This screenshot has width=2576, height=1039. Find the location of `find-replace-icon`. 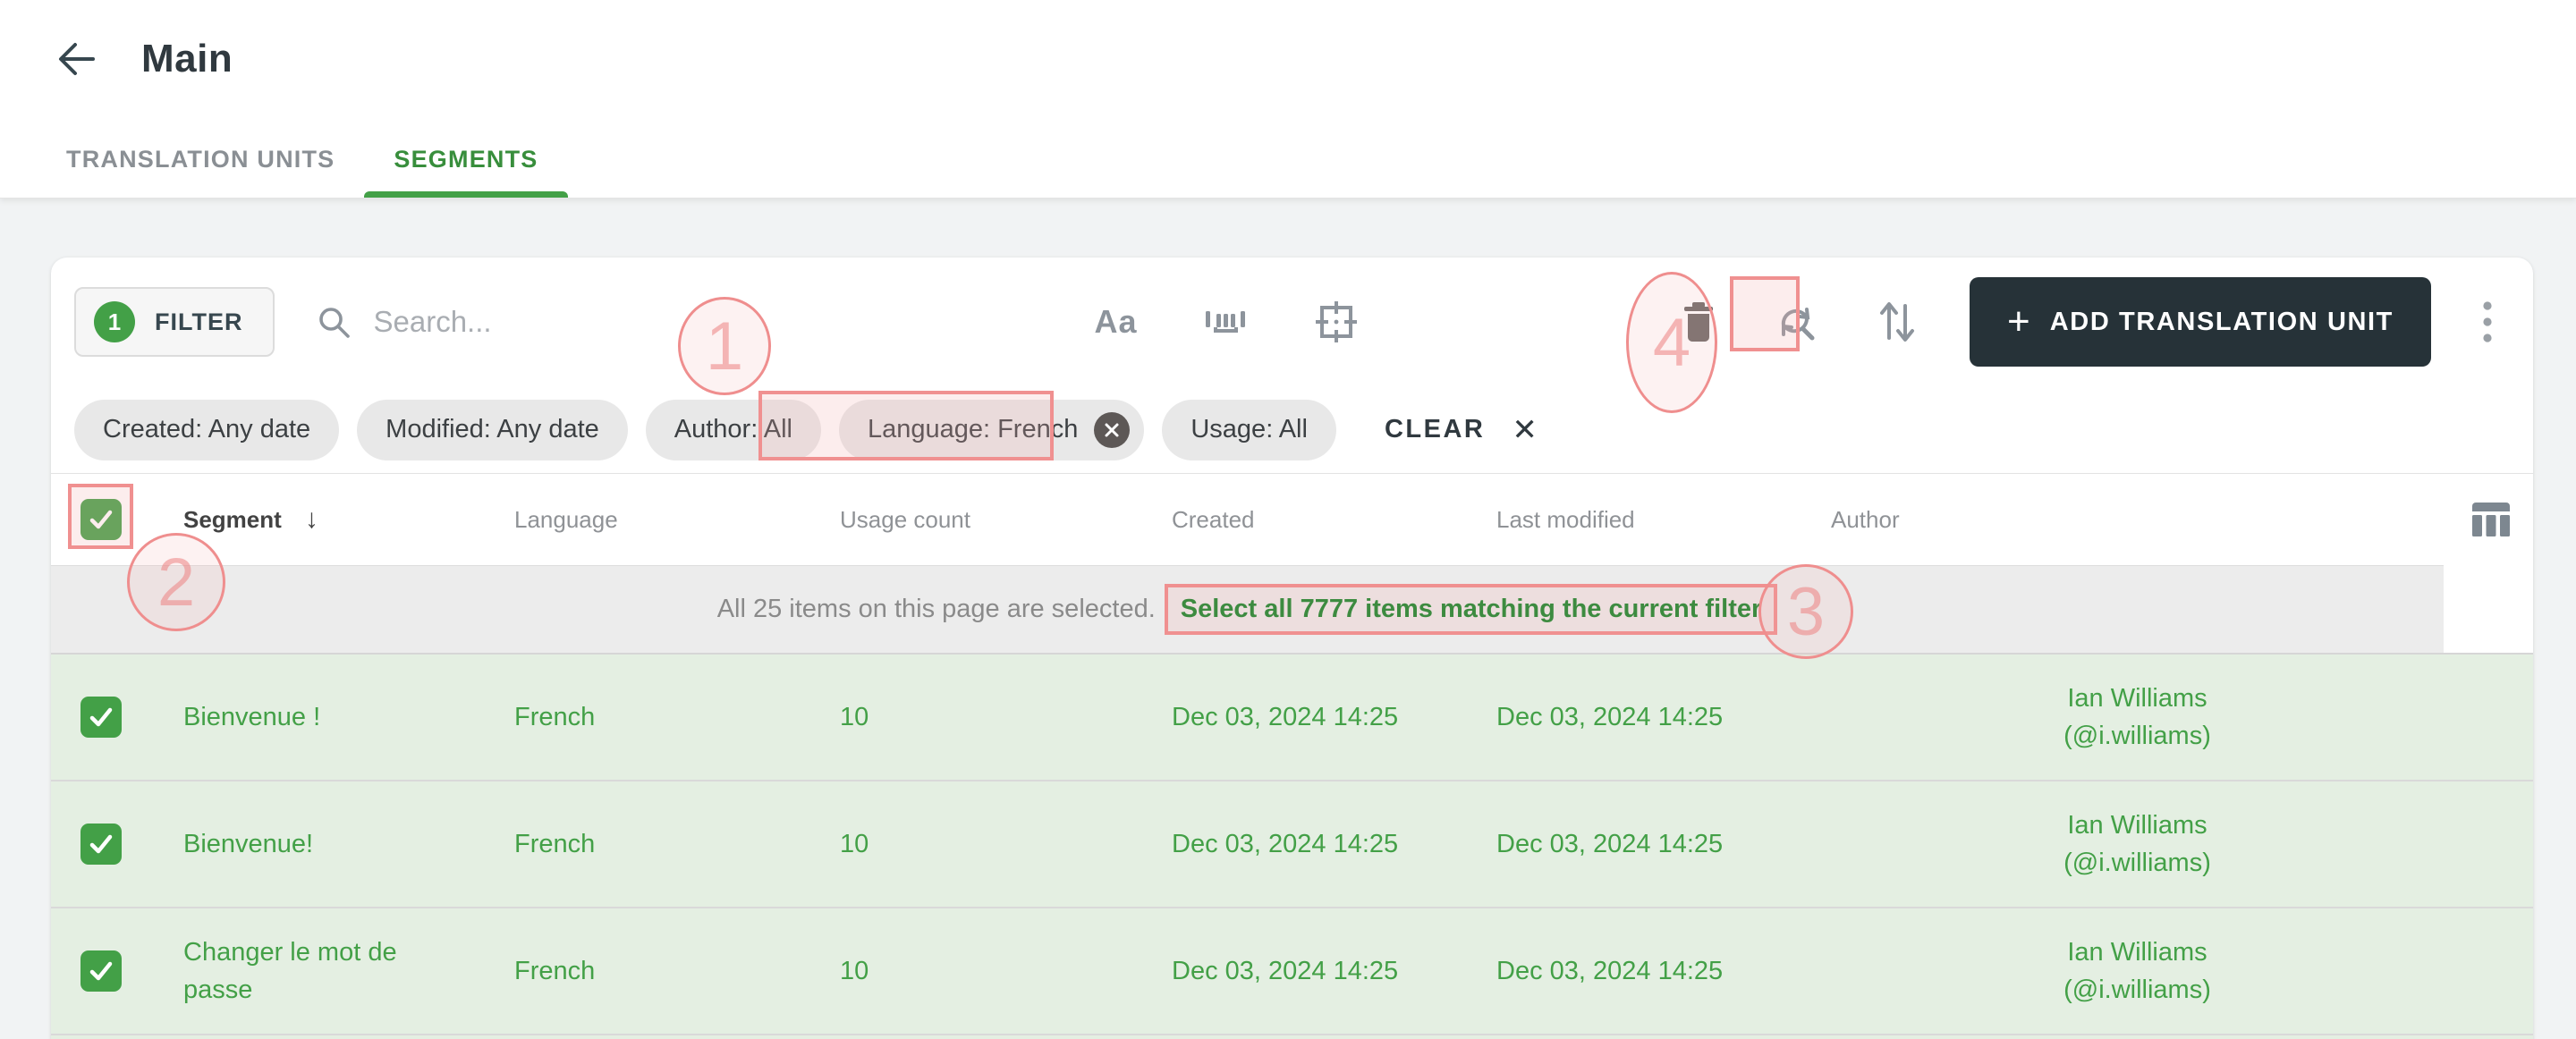

find-replace-icon is located at coordinates (1796, 322).